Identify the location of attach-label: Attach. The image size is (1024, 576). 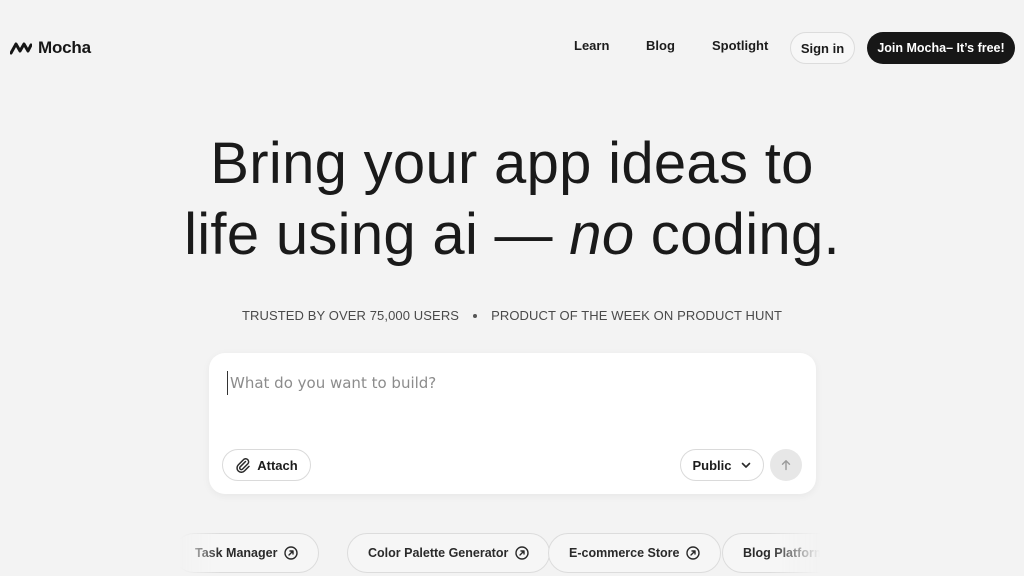
(277, 465).